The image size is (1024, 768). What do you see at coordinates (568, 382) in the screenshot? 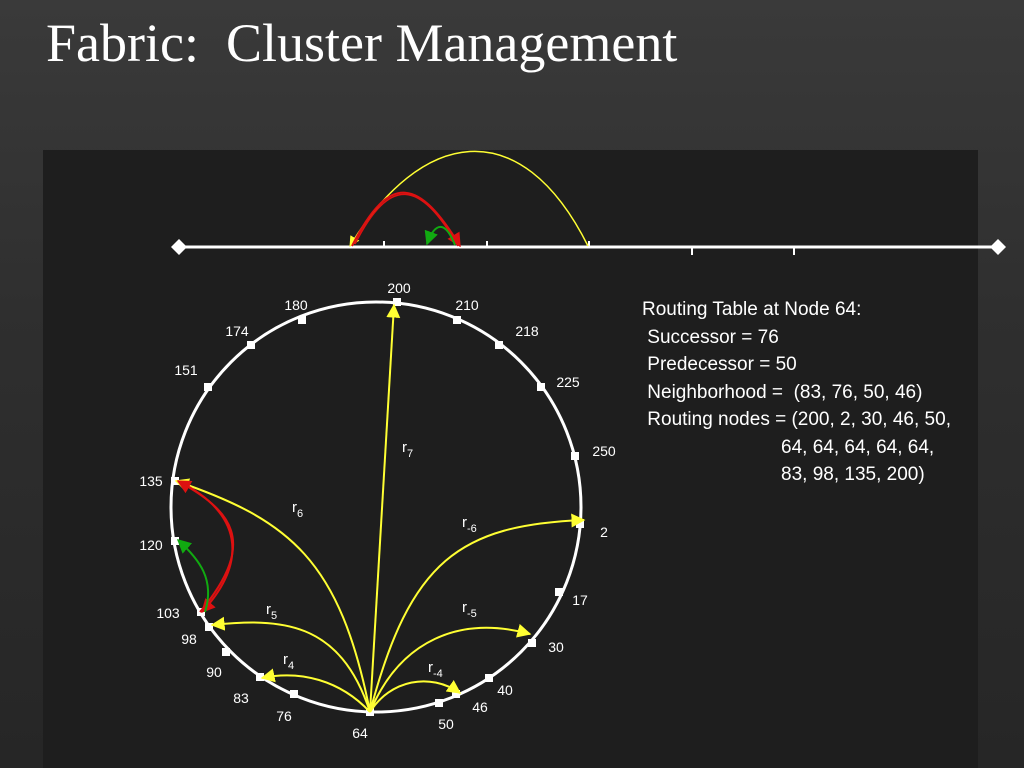
I see `ring-node-label: 225` at bounding box center [568, 382].